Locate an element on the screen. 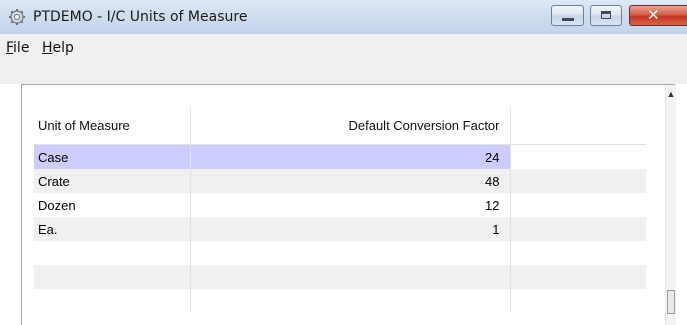 This screenshot has height=325, width=687. menu-file: File is located at coordinates (17, 48).